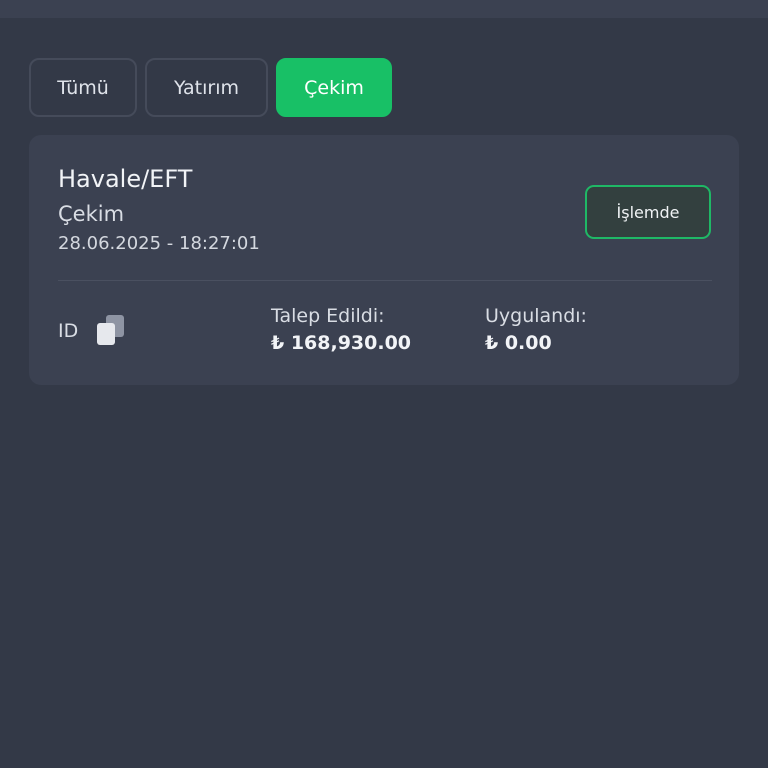 Image resolution: width=768 pixels, height=768 pixels. Describe the element at coordinates (68, 331) in the screenshot. I see `id-label: ID` at that location.